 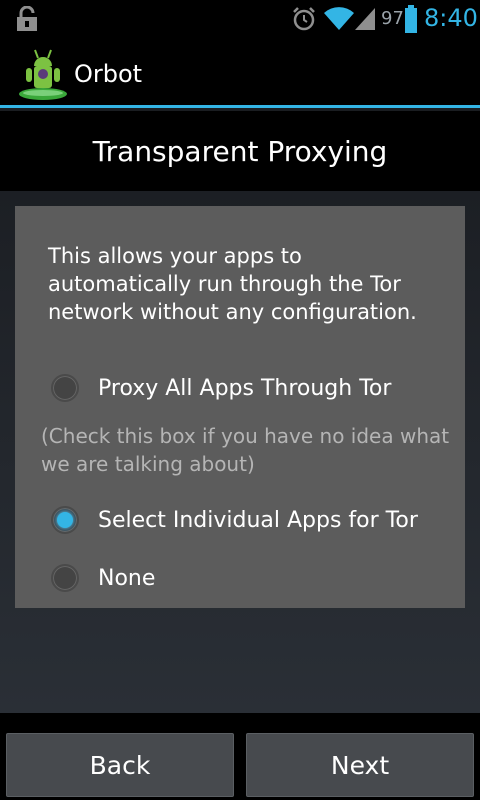 What do you see at coordinates (27, 18) in the screenshot?
I see `lock-icon` at bounding box center [27, 18].